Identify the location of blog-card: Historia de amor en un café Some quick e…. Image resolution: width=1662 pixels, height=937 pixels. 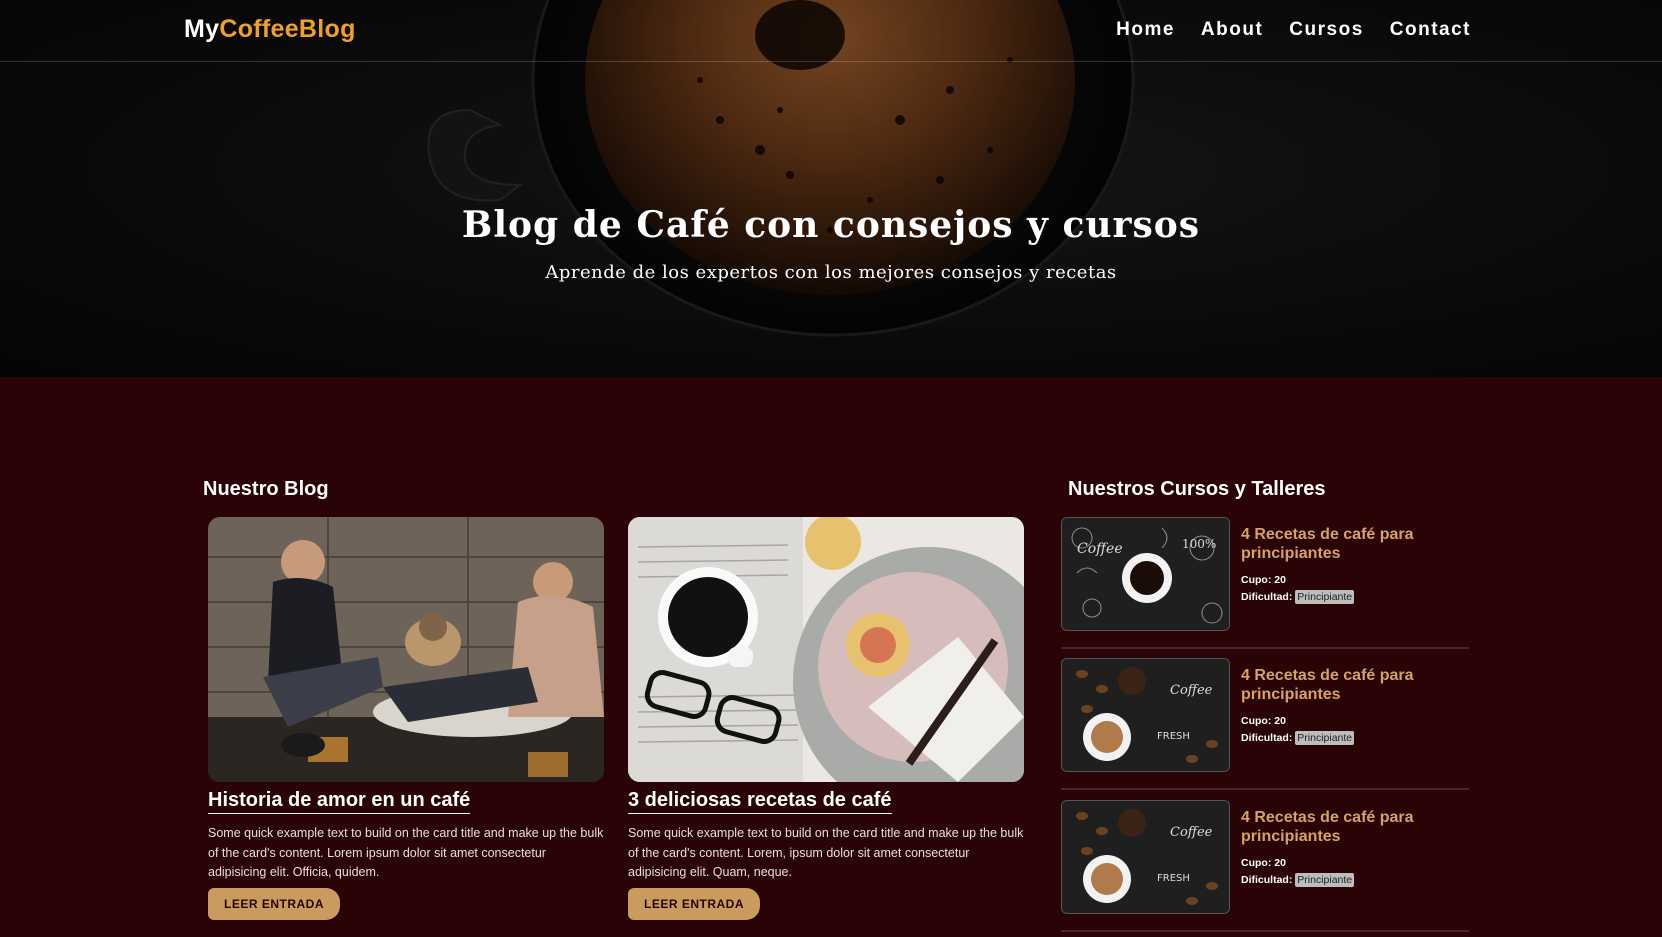
(406, 718).